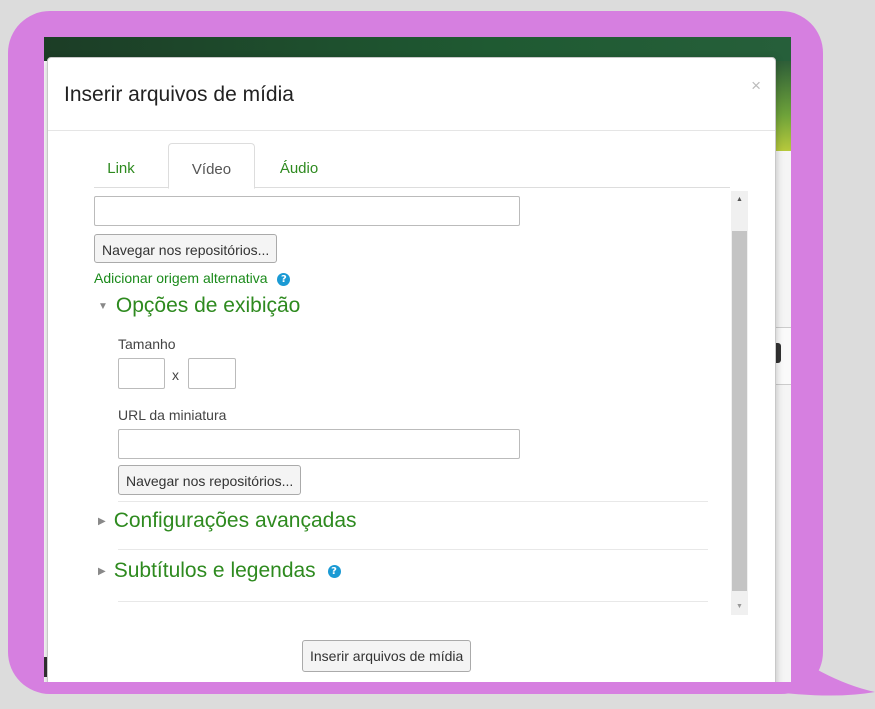 The image size is (875, 709). Describe the element at coordinates (211, 166) in the screenshot. I see `tab-video: Vídeo` at that location.